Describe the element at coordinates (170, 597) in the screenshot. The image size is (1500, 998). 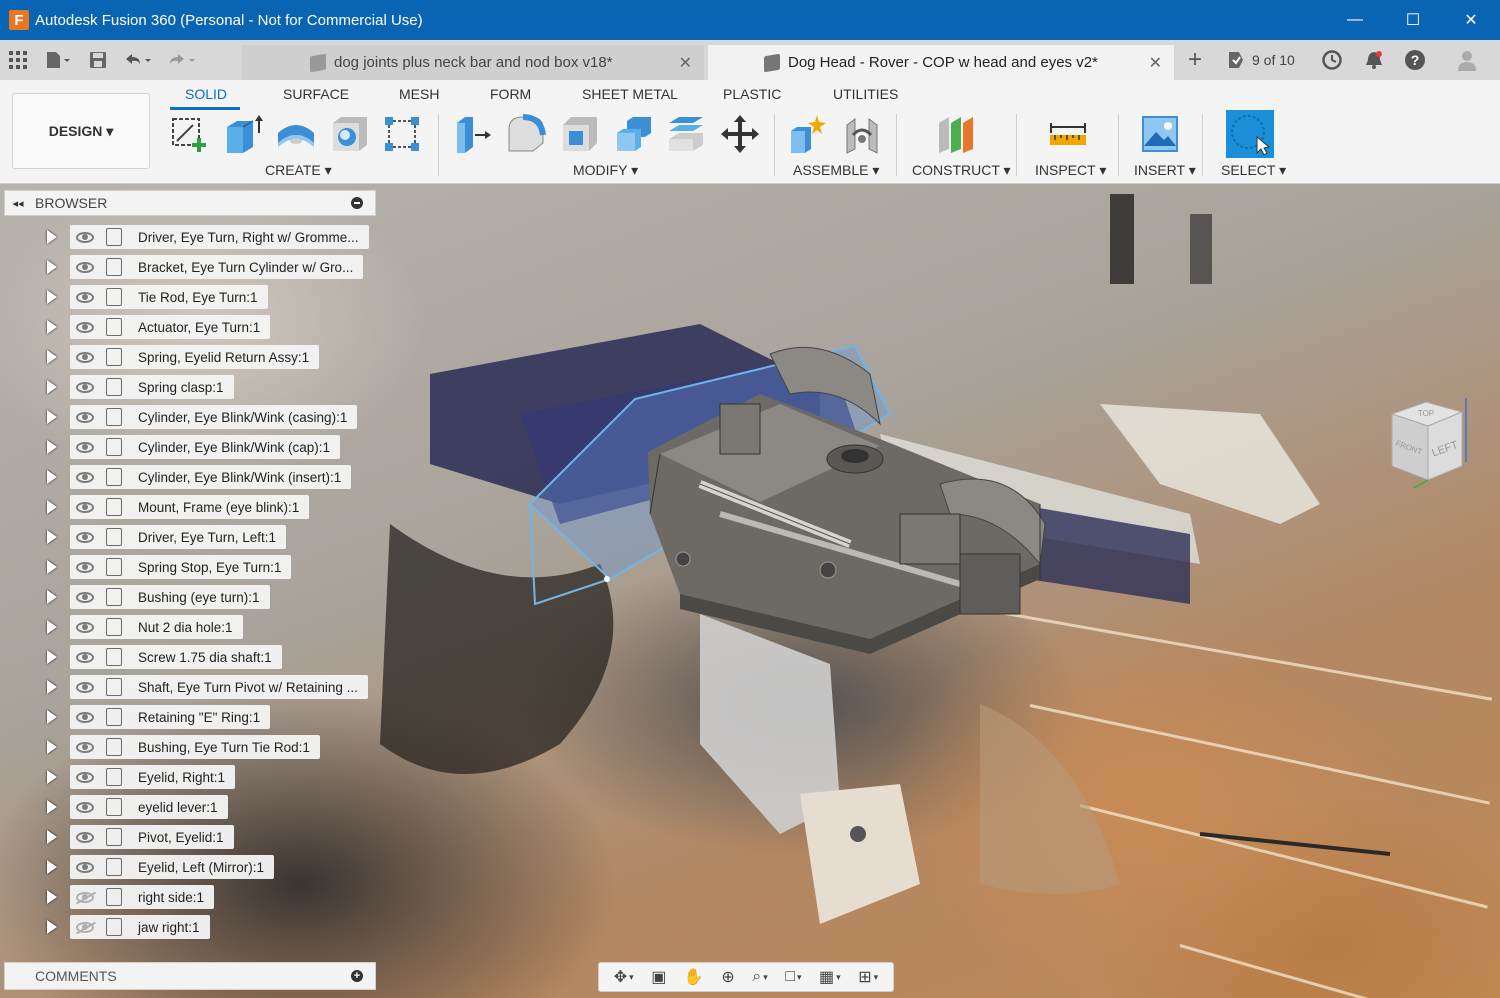
I see `browser-item-body: Bushing (eye turn):1` at that location.